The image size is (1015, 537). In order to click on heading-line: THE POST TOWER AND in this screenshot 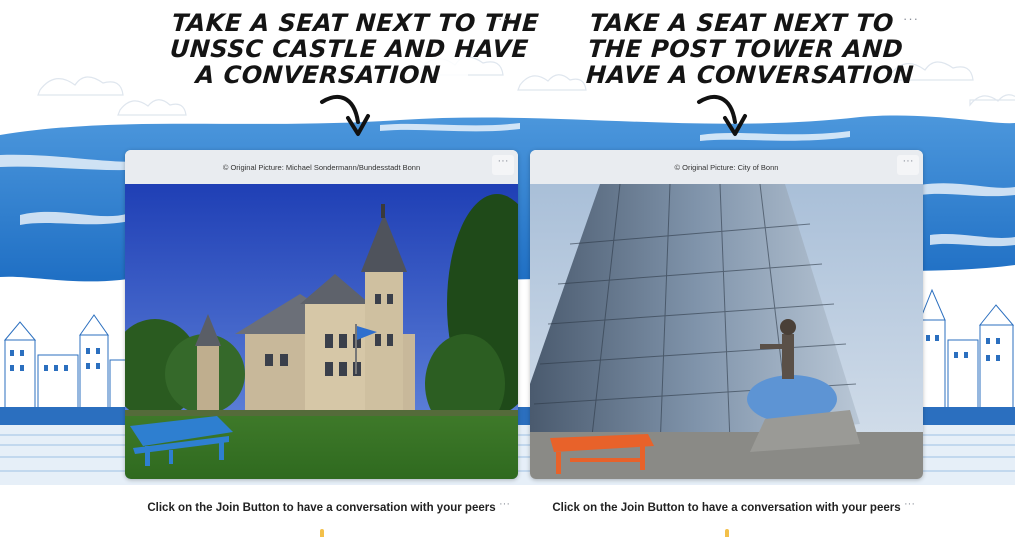, I will do `click(746, 49)`.